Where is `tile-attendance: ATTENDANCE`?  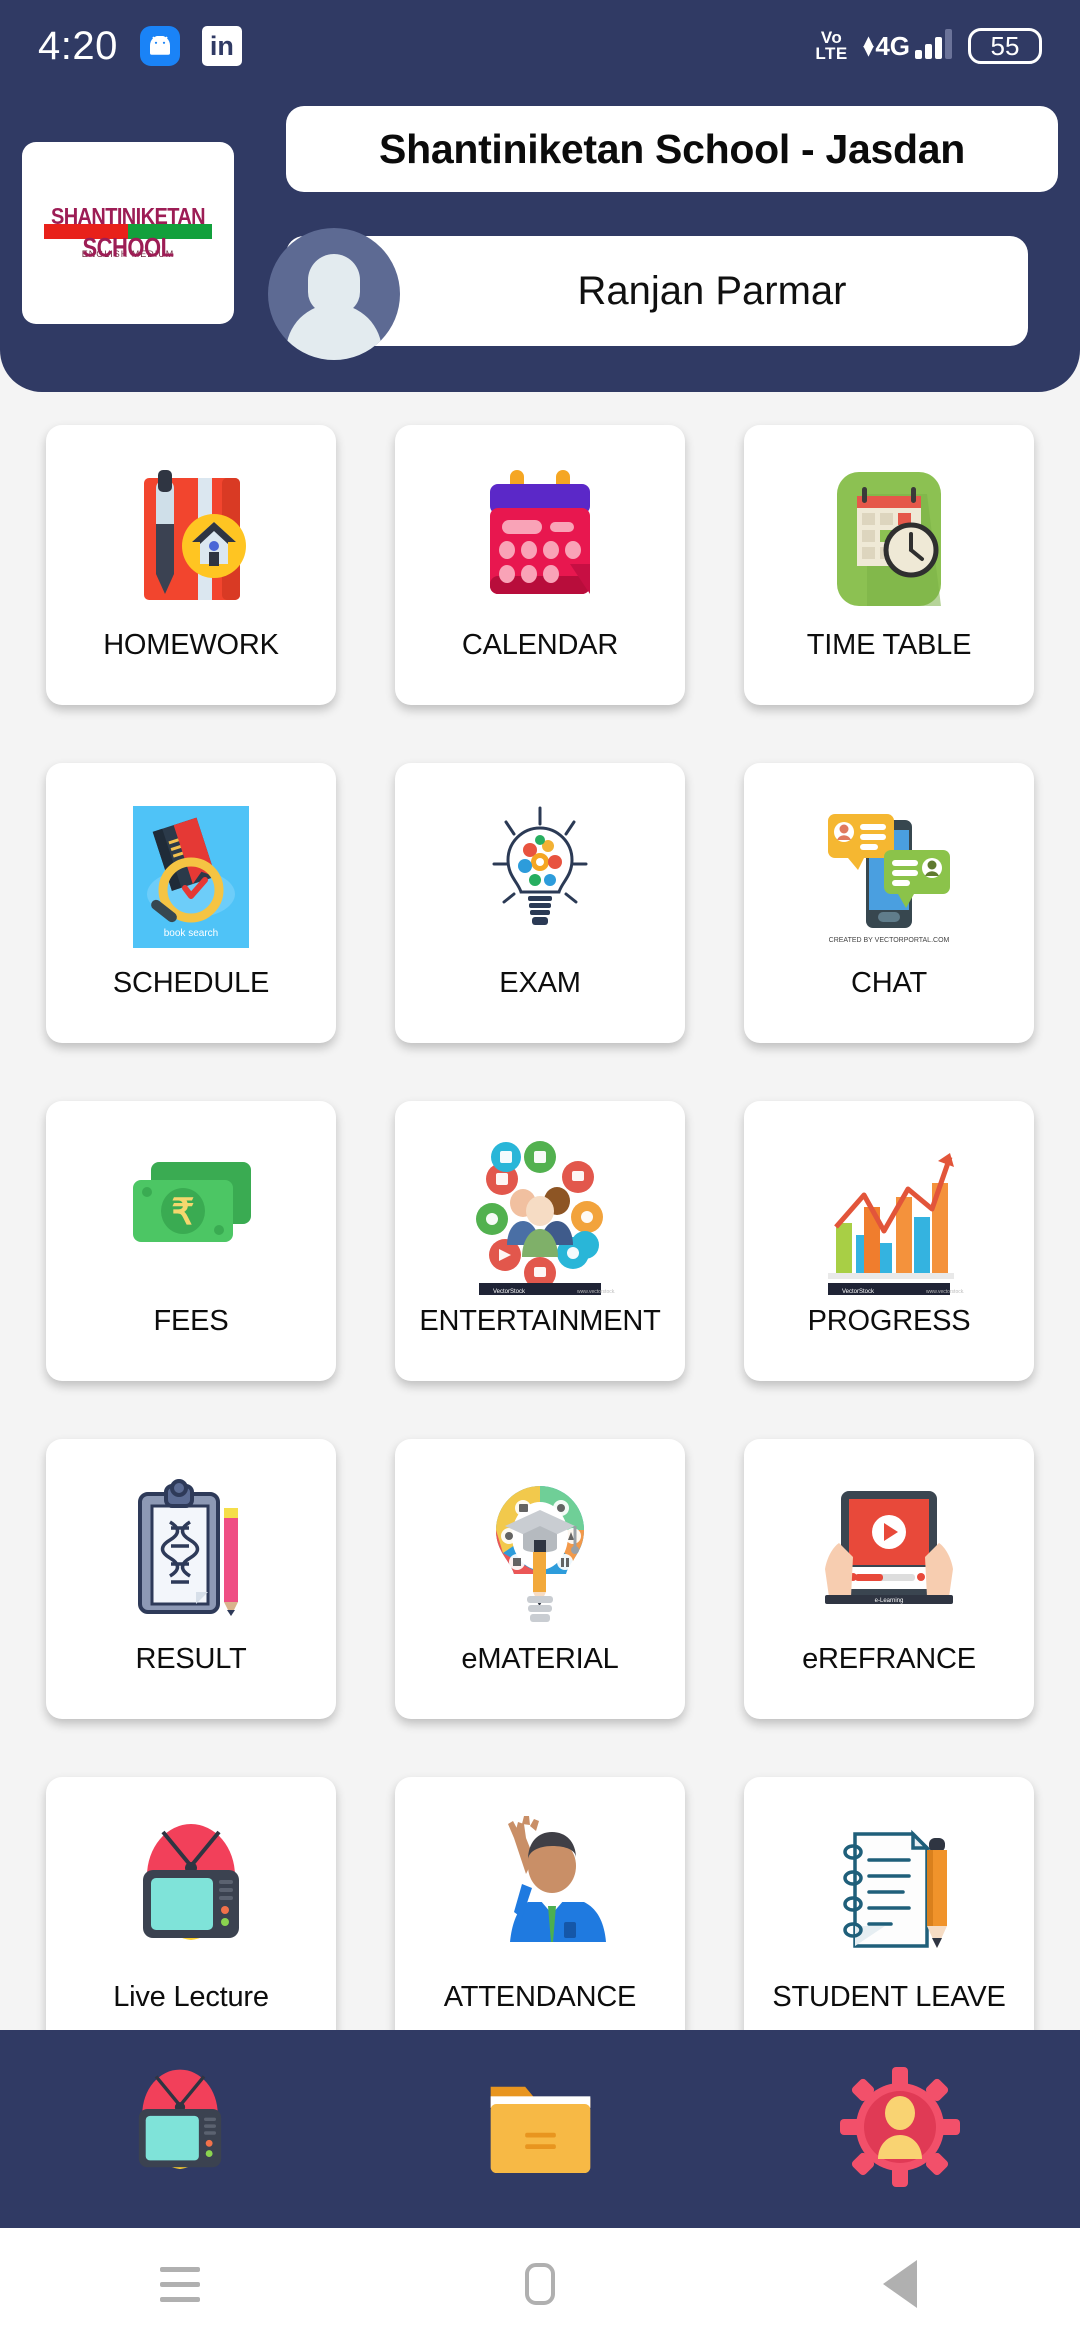 tile-attendance: ATTENDANCE is located at coordinates (540, 1903).